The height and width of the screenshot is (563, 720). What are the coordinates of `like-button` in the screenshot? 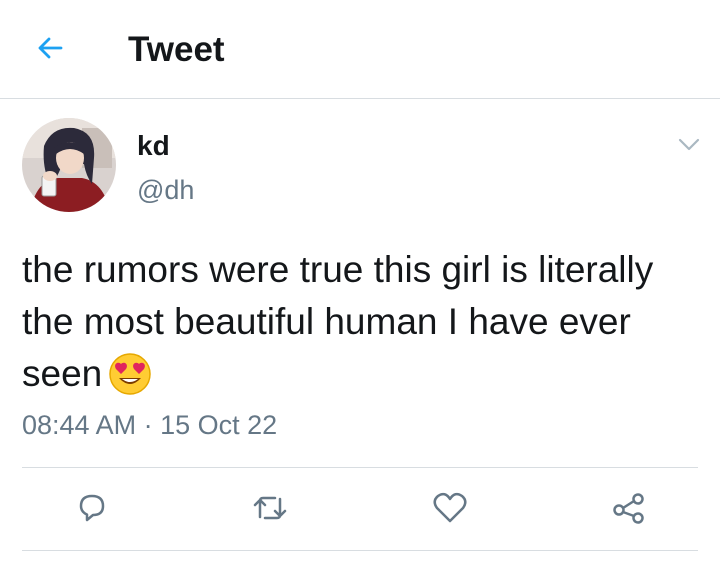 It's located at (450, 510).